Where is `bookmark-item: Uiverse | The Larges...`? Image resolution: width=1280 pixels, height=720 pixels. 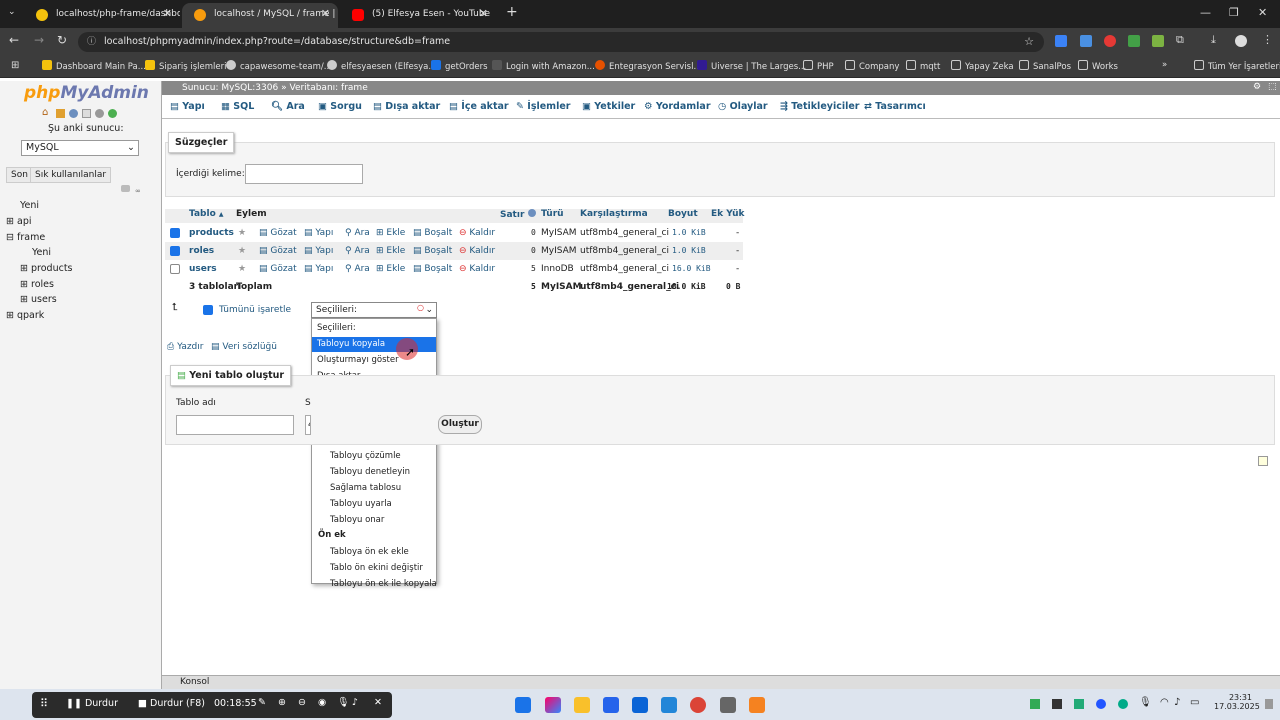 bookmark-item: Uiverse | The Larges... is located at coordinates (751, 66).